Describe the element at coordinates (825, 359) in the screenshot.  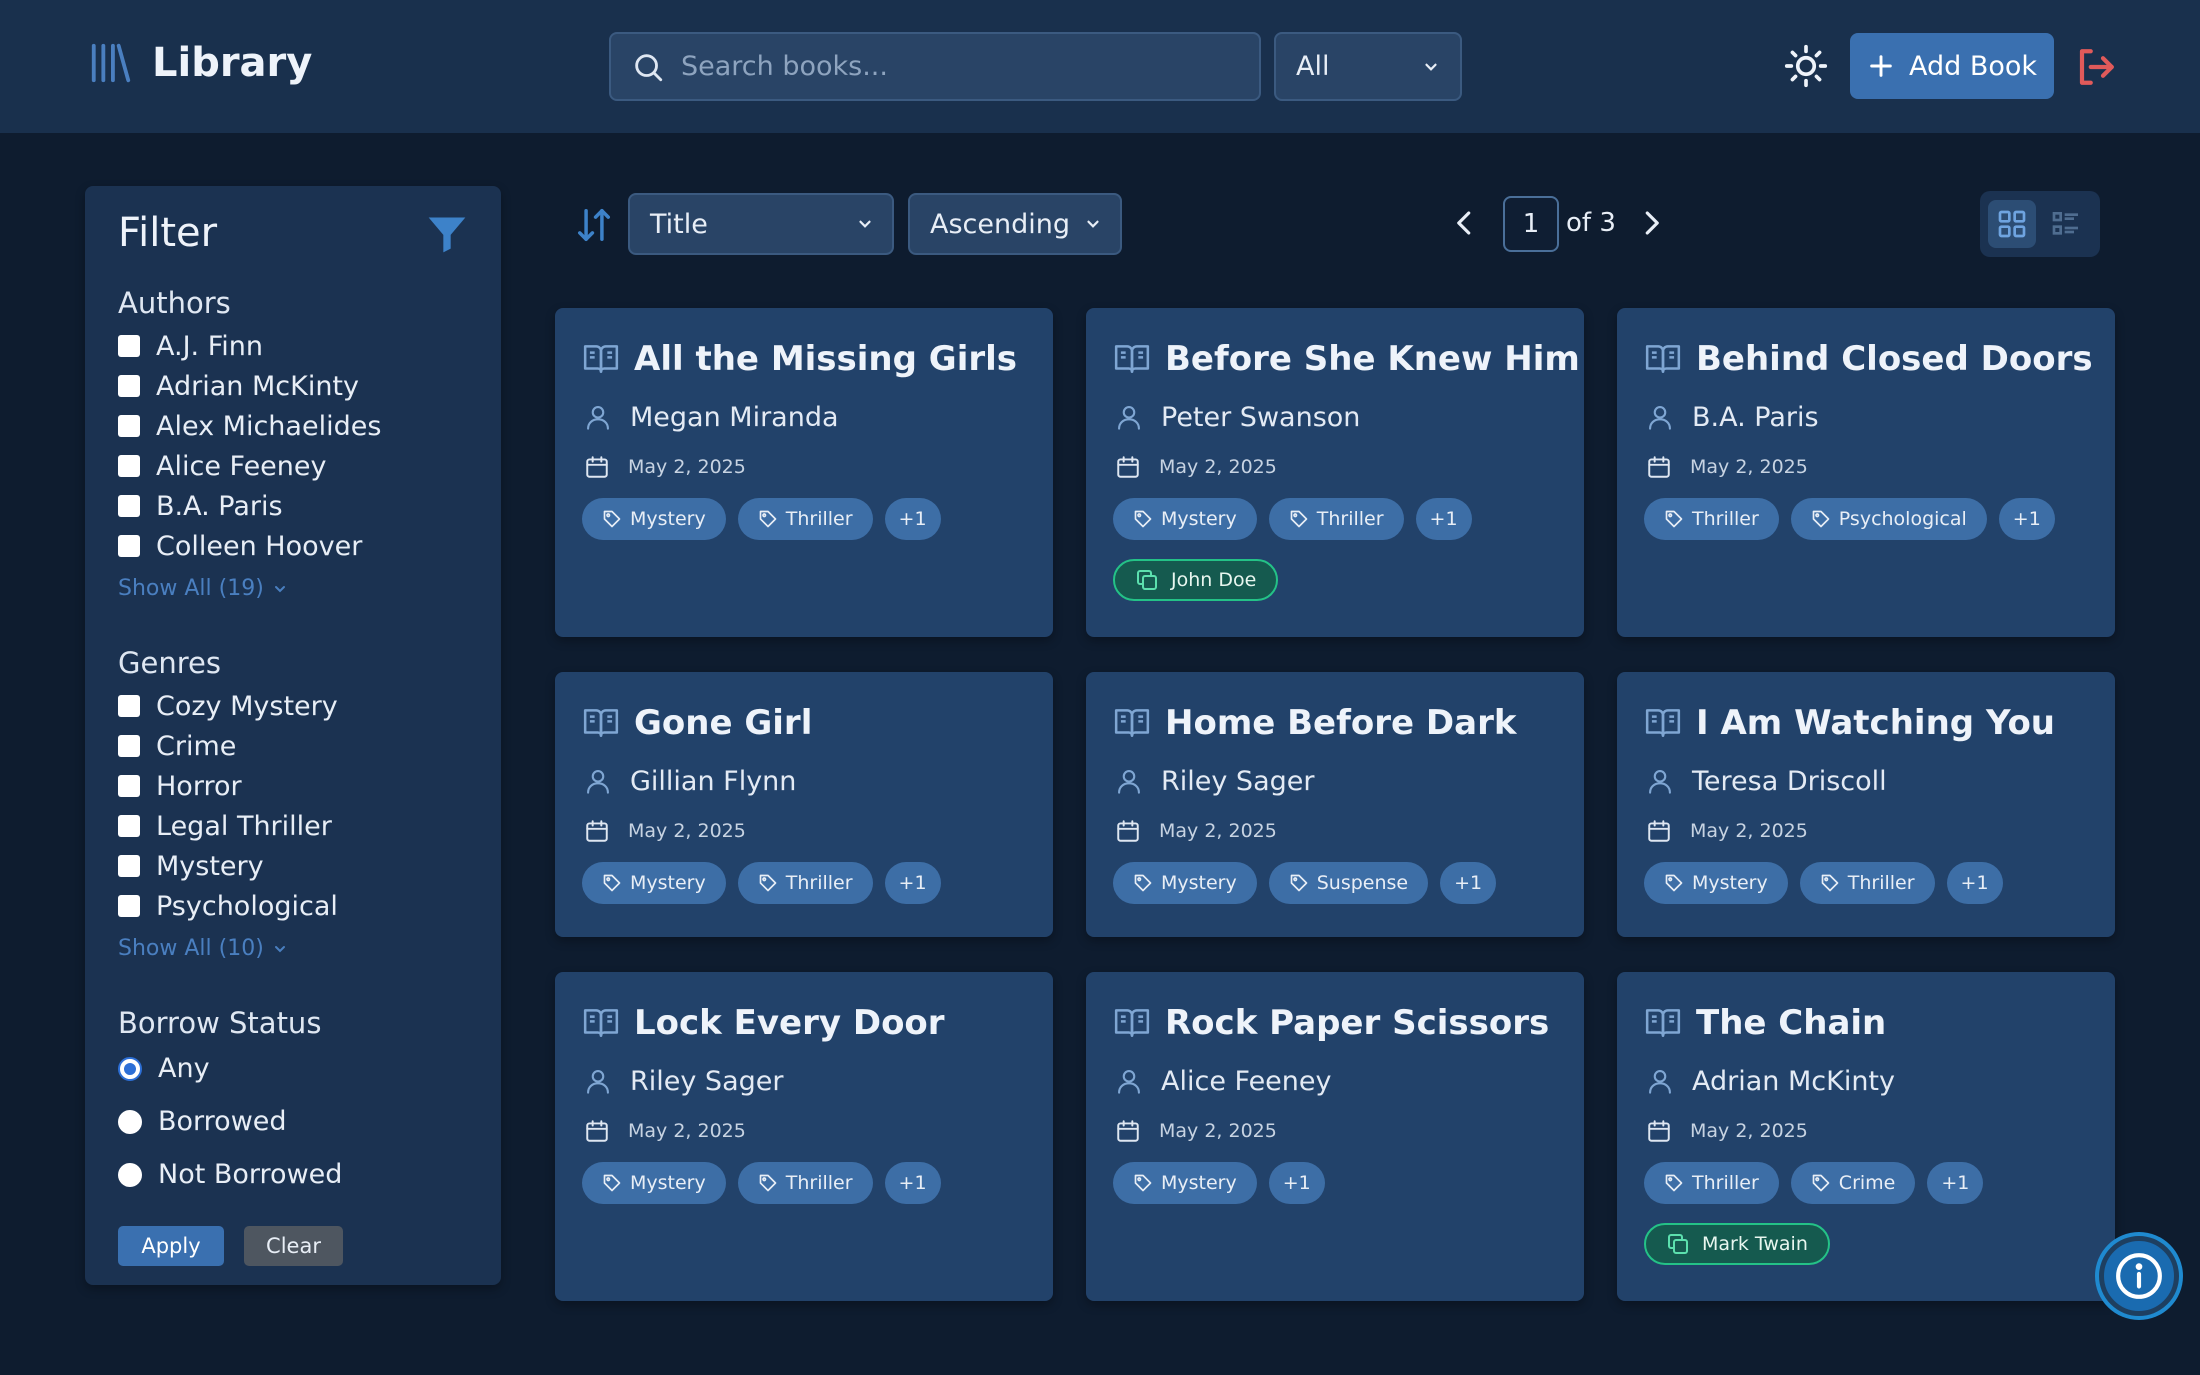
I see `book-title: All the Missing Girls` at that location.